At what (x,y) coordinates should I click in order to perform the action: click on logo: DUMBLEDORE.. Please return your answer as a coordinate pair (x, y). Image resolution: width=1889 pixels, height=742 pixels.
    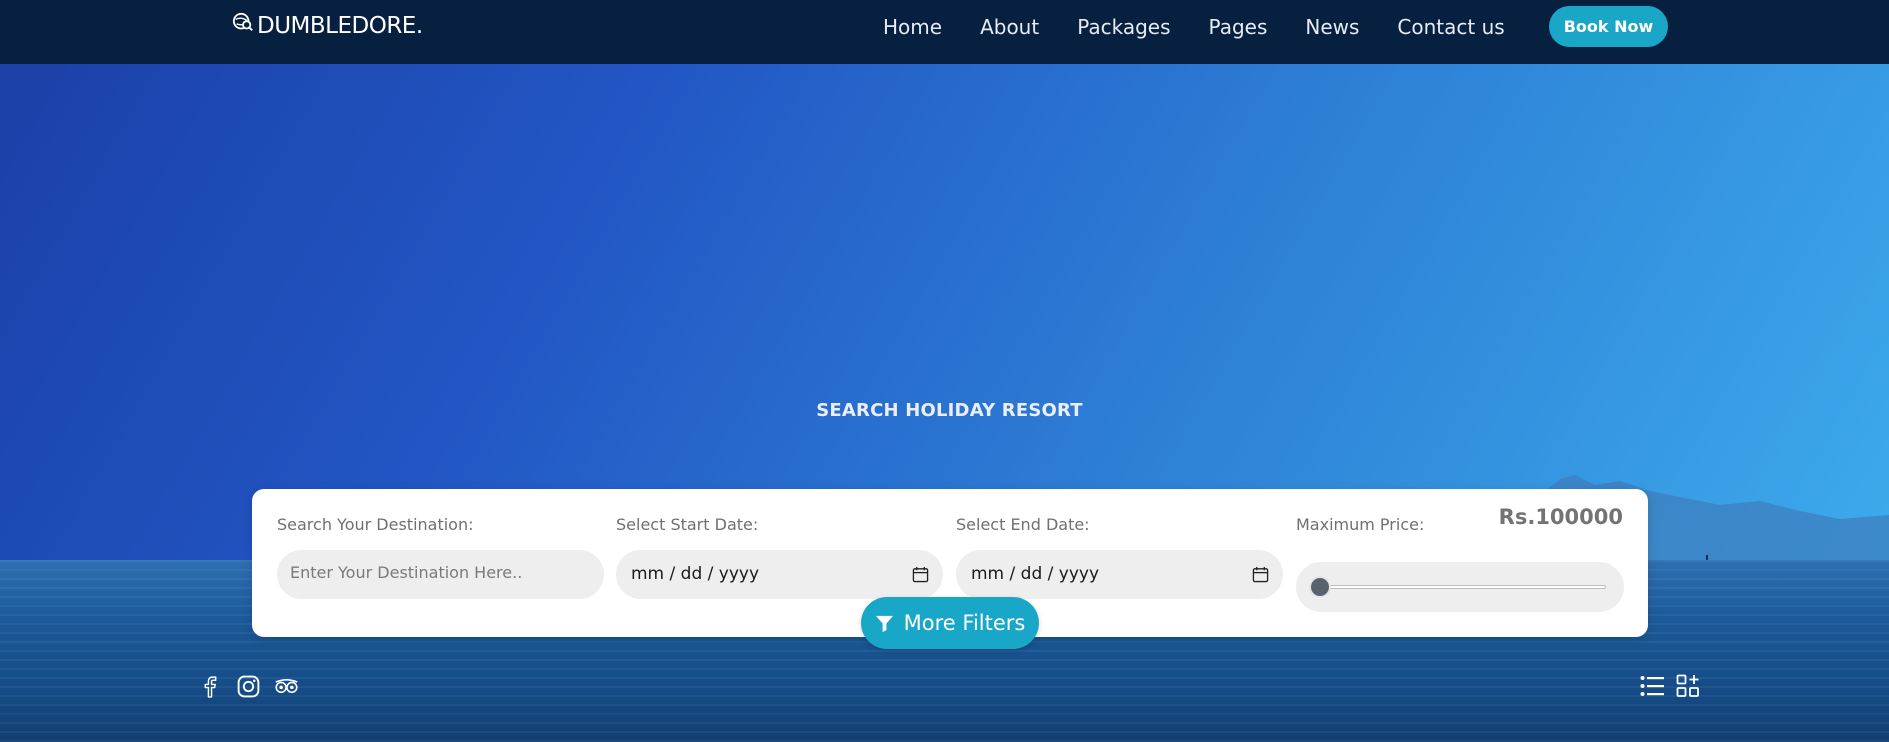
    Looking at the image, I should click on (327, 26).